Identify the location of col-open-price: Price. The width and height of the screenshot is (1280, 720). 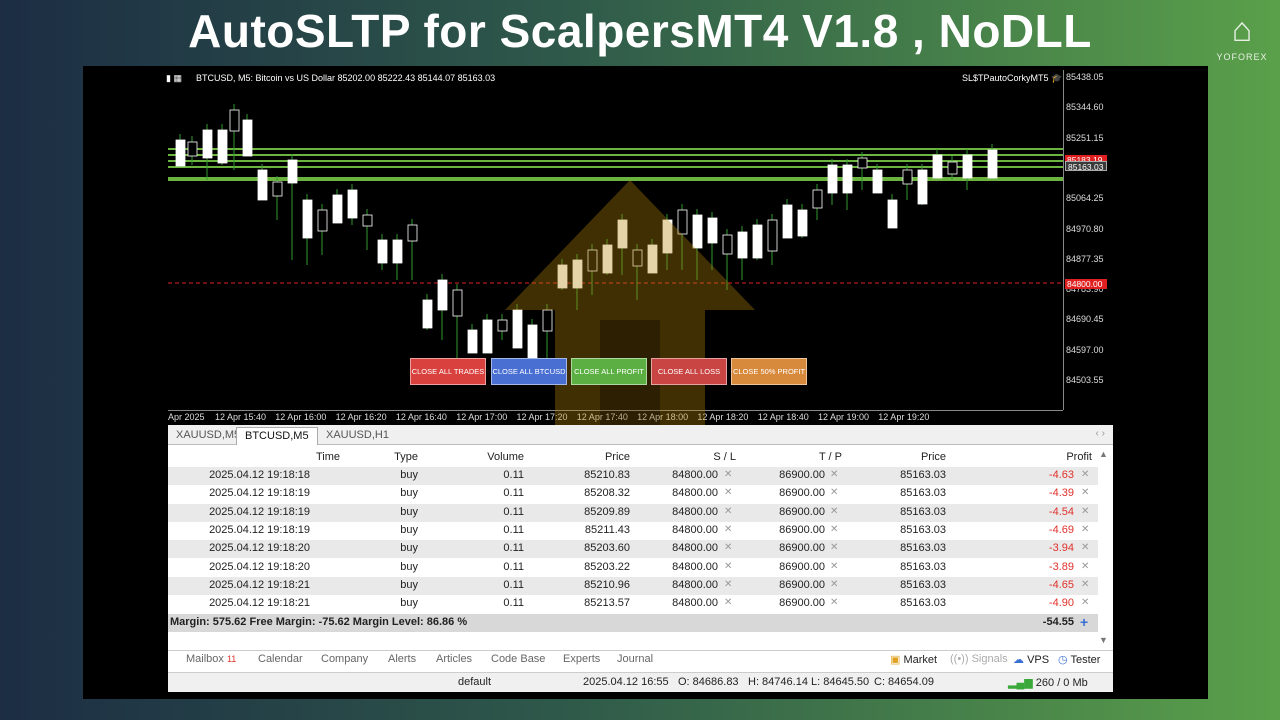
(589, 457).